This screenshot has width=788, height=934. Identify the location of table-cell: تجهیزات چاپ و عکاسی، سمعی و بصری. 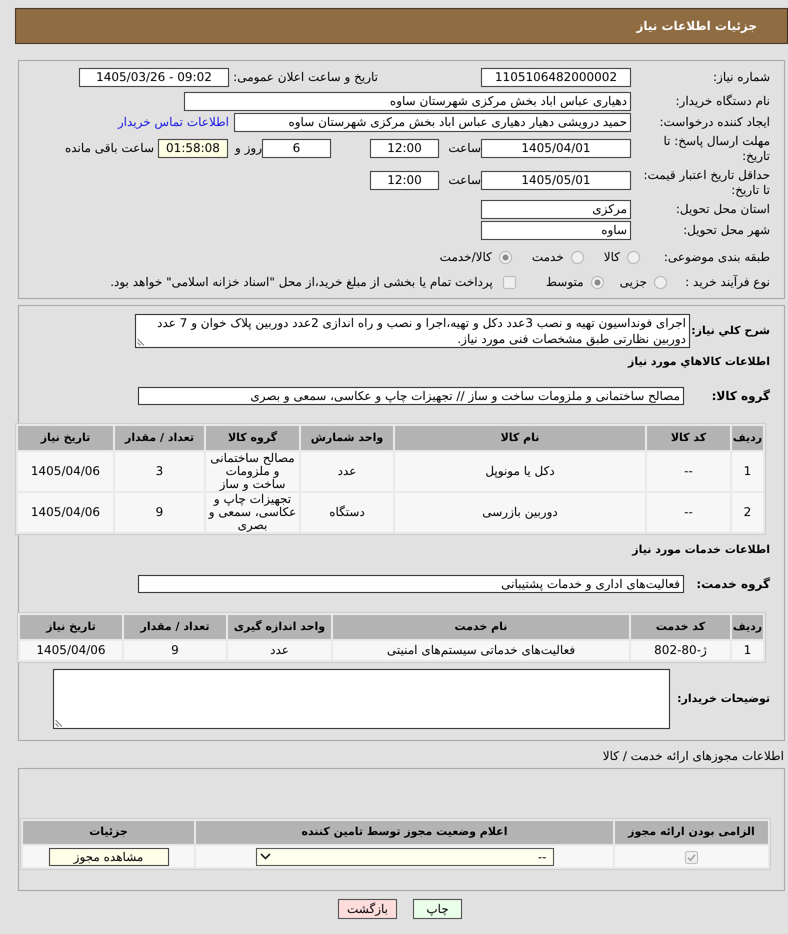
(252, 512).